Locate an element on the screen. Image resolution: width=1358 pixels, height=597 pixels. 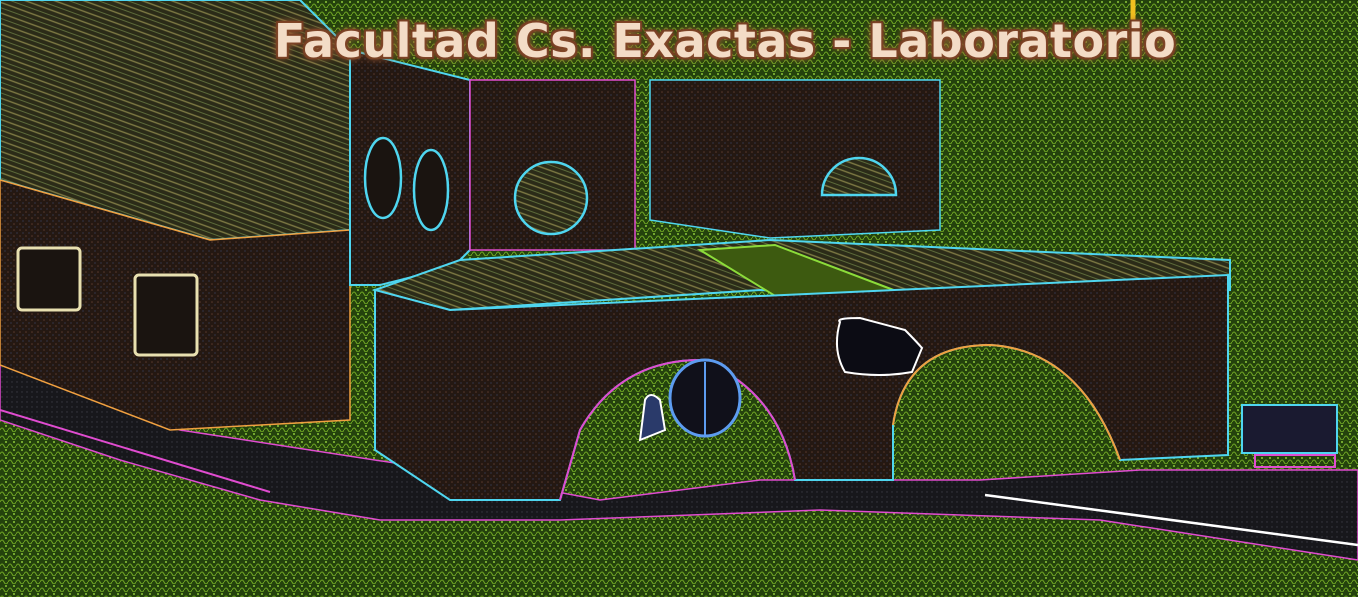
photo-caption: Facultad Cs. Exactas - Laboratorio is located at coordinates (725, 41).